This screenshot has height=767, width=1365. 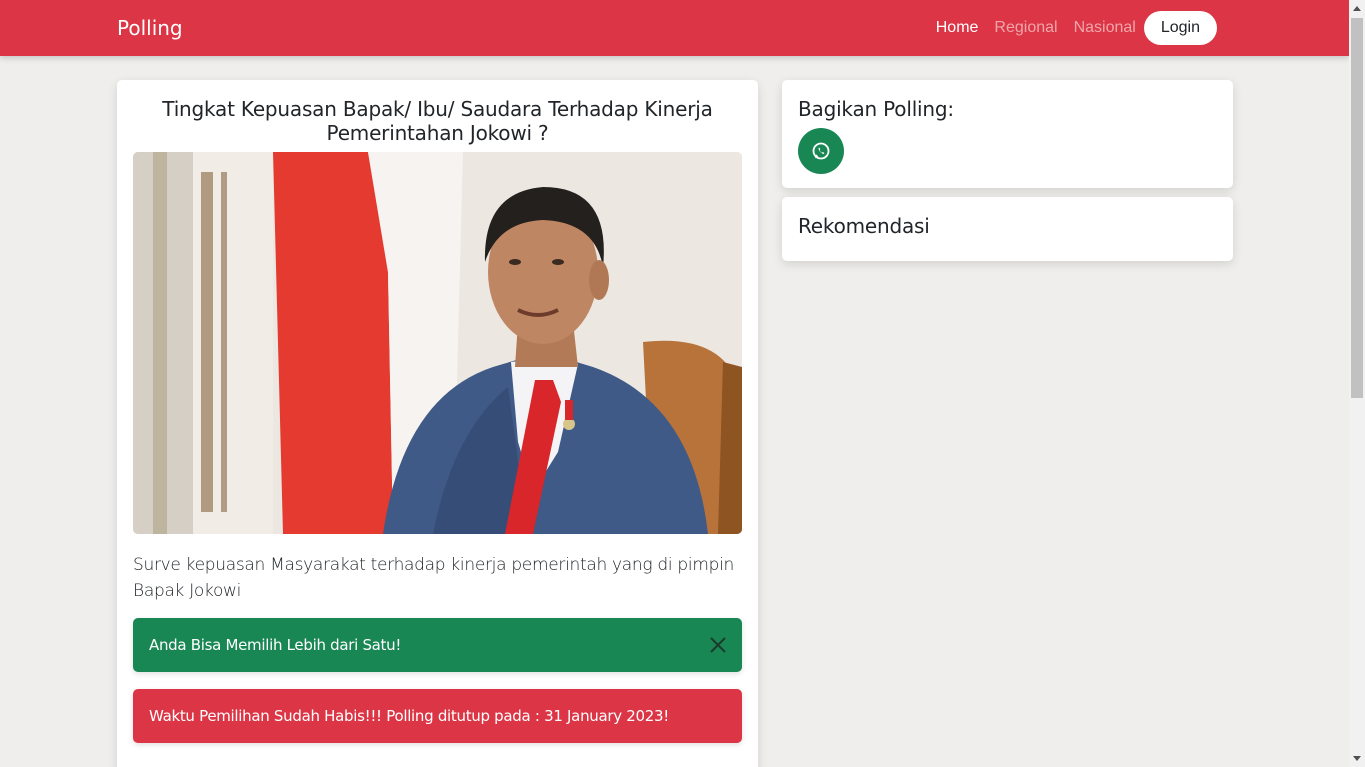 I want to click on whatsapp-share-button, so click(x=821, y=151).